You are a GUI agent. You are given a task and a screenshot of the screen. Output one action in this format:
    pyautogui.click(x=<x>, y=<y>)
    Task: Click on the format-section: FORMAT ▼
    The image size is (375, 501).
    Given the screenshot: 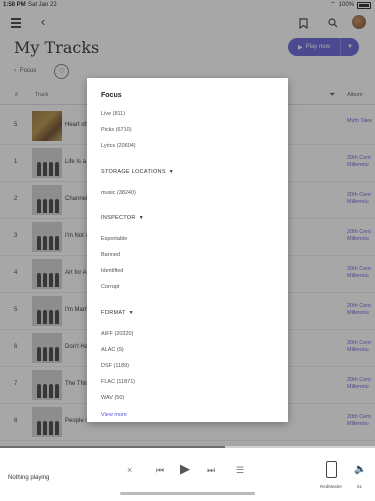 What is the action you would take?
    pyautogui.click(x=117, y=313)
    